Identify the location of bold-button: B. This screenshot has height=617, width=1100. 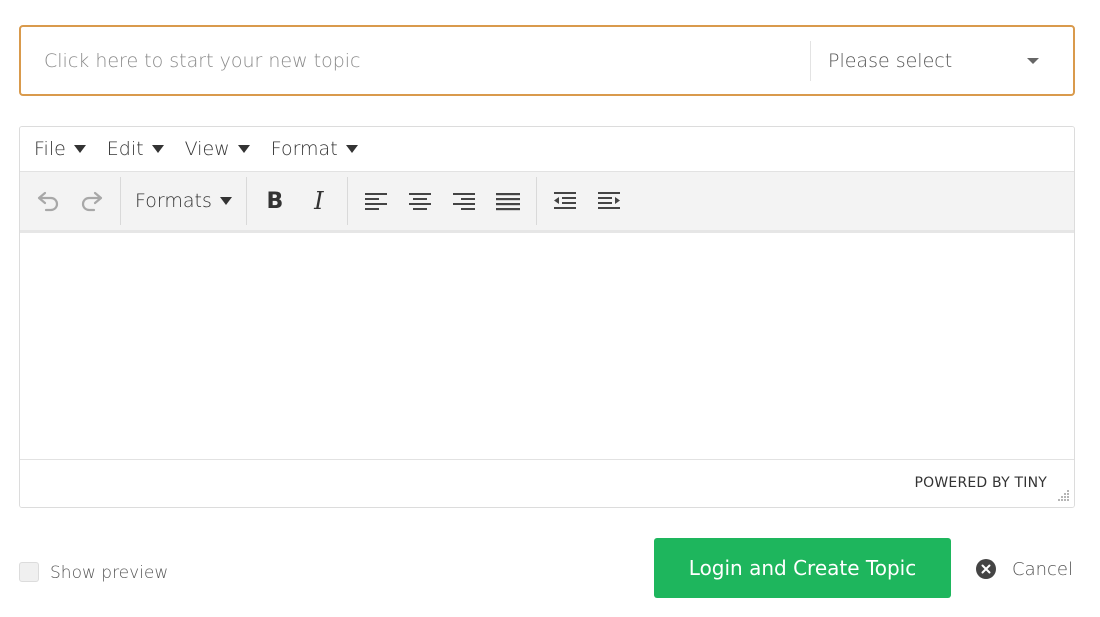
(275, 201).